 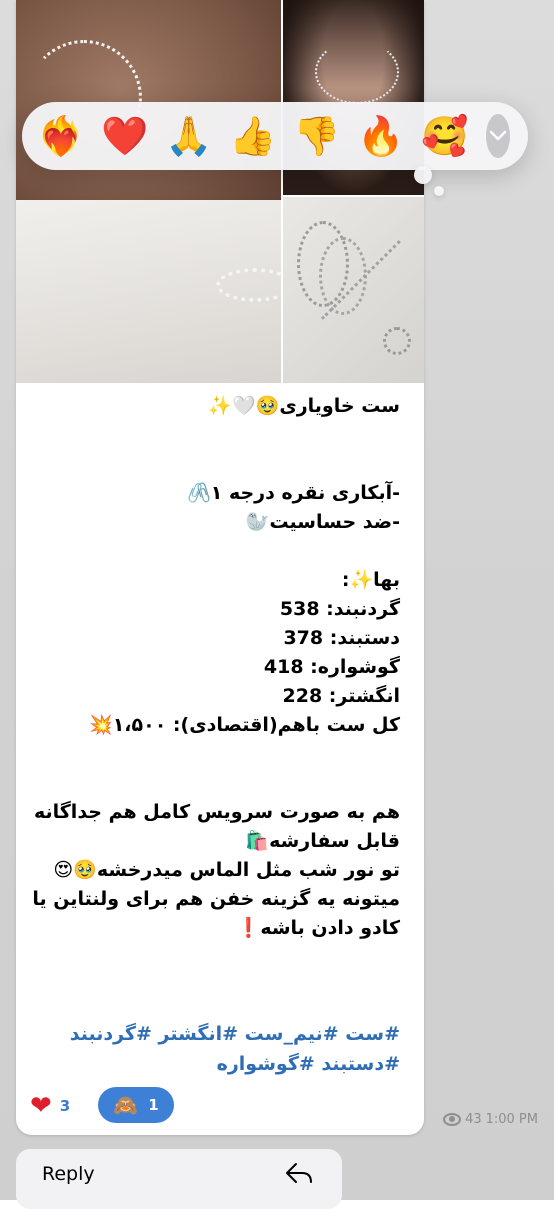 What do you see at coordinates (318, 928) in the screenshot?
I see `text-line: کادو دادن باشه❗` at bounding box center [318, 928].